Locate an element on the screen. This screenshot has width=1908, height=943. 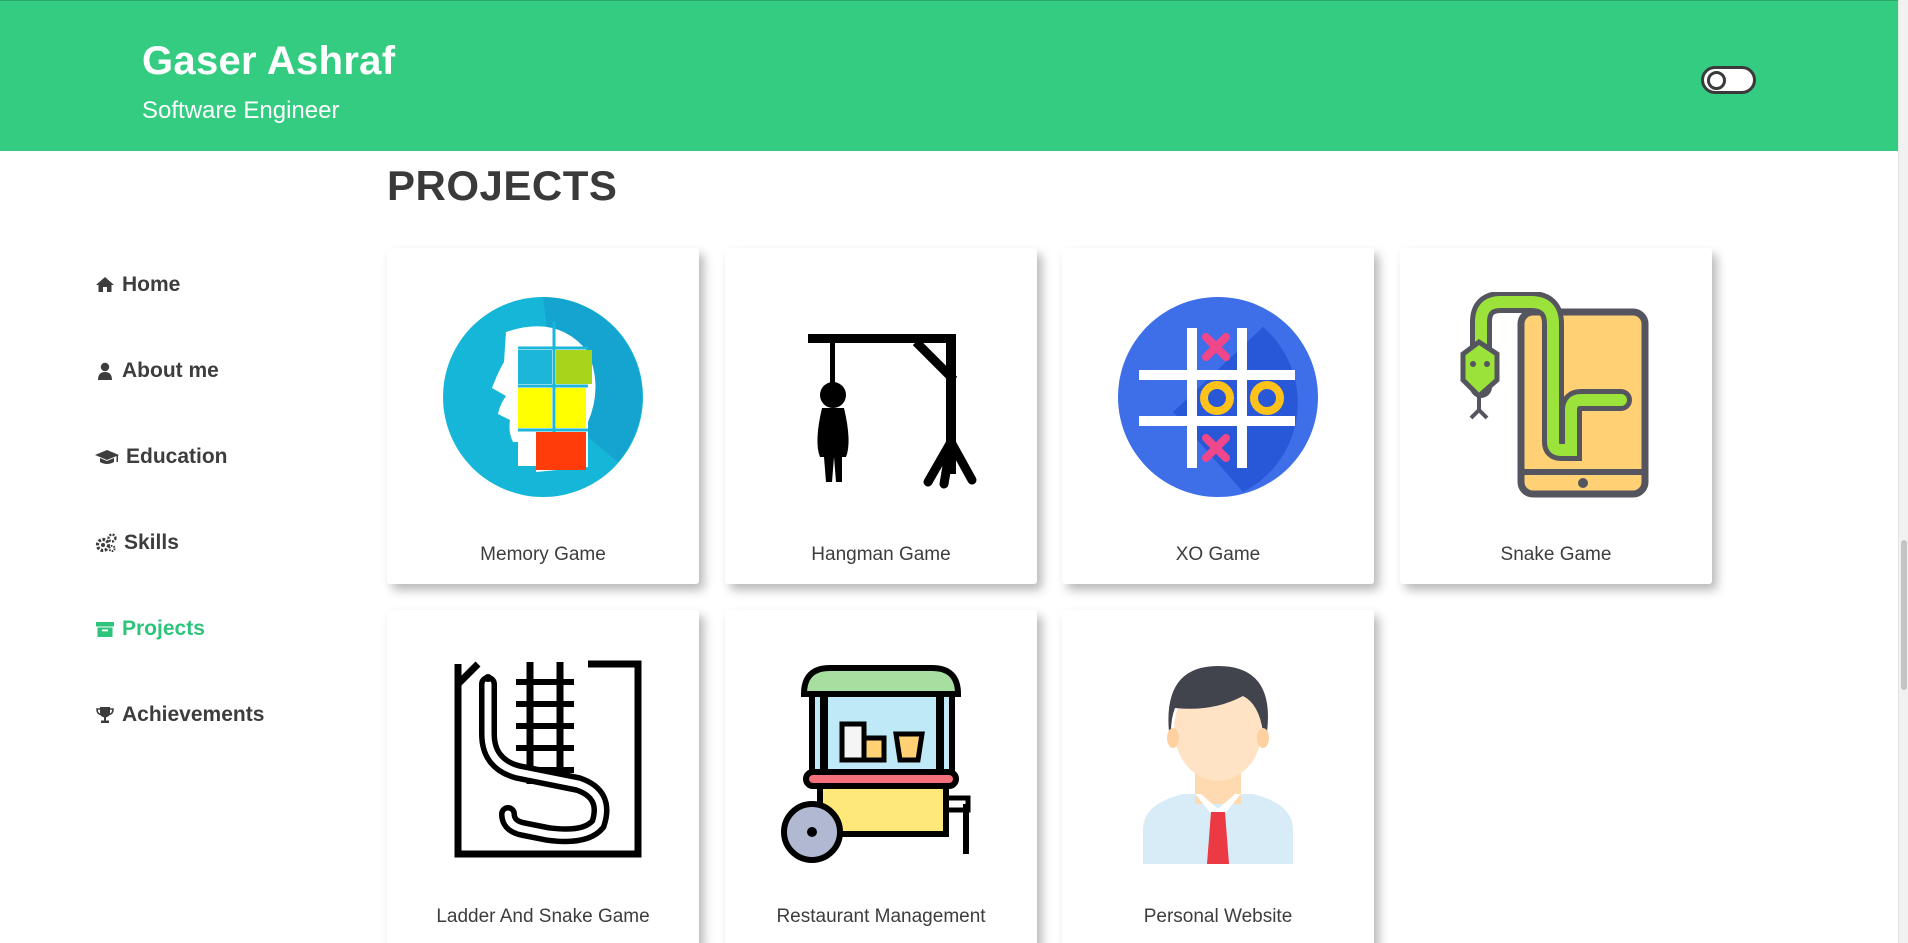
person-avatar-icon is located at coordinates (1218, 765).